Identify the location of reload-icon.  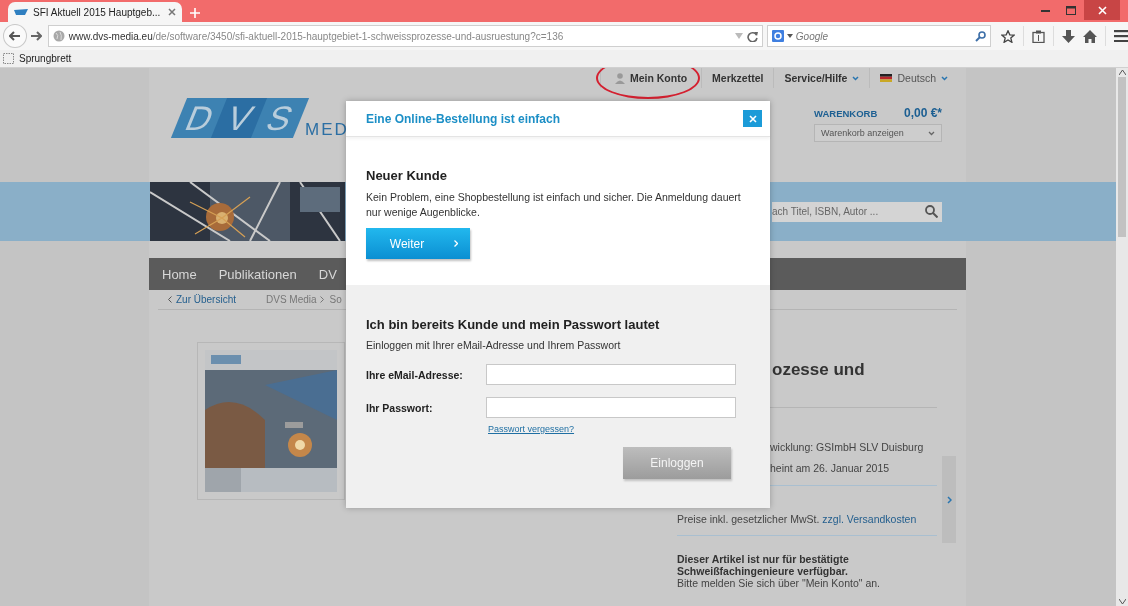
(752, 36).